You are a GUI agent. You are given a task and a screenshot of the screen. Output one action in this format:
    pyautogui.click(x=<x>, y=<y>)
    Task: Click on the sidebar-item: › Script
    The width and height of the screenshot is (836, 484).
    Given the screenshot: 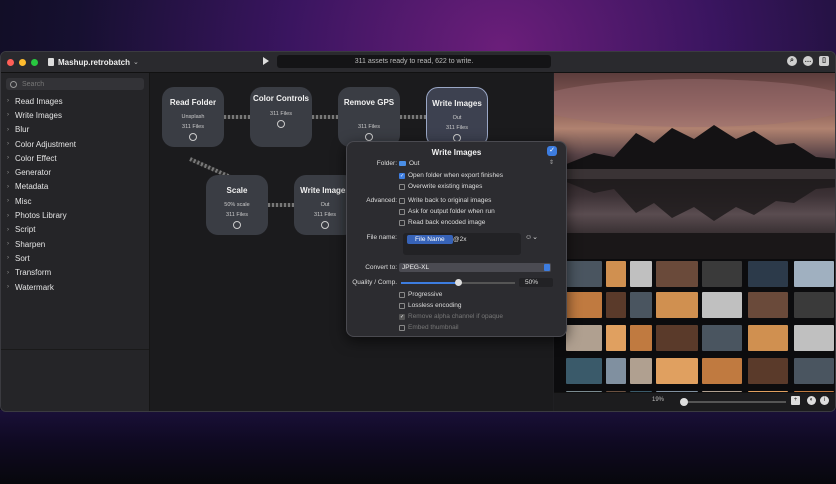 What is the action you would take?
    pyautogui.click(x=75, y=230)
    